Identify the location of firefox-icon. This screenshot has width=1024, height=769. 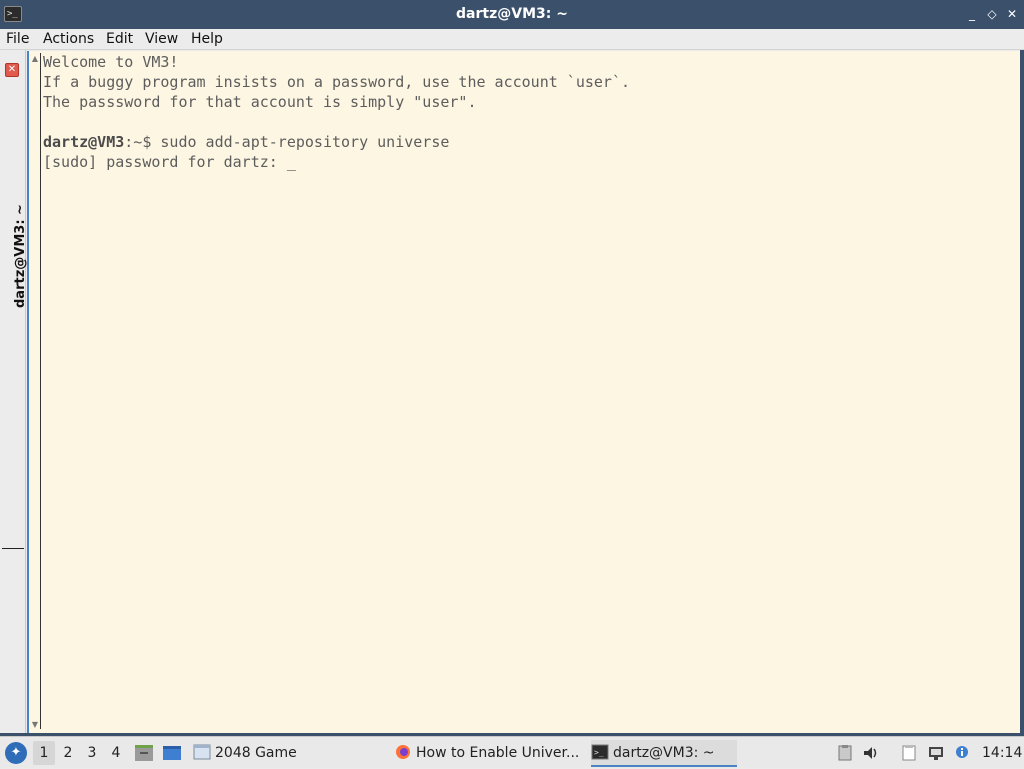
(403, 751).